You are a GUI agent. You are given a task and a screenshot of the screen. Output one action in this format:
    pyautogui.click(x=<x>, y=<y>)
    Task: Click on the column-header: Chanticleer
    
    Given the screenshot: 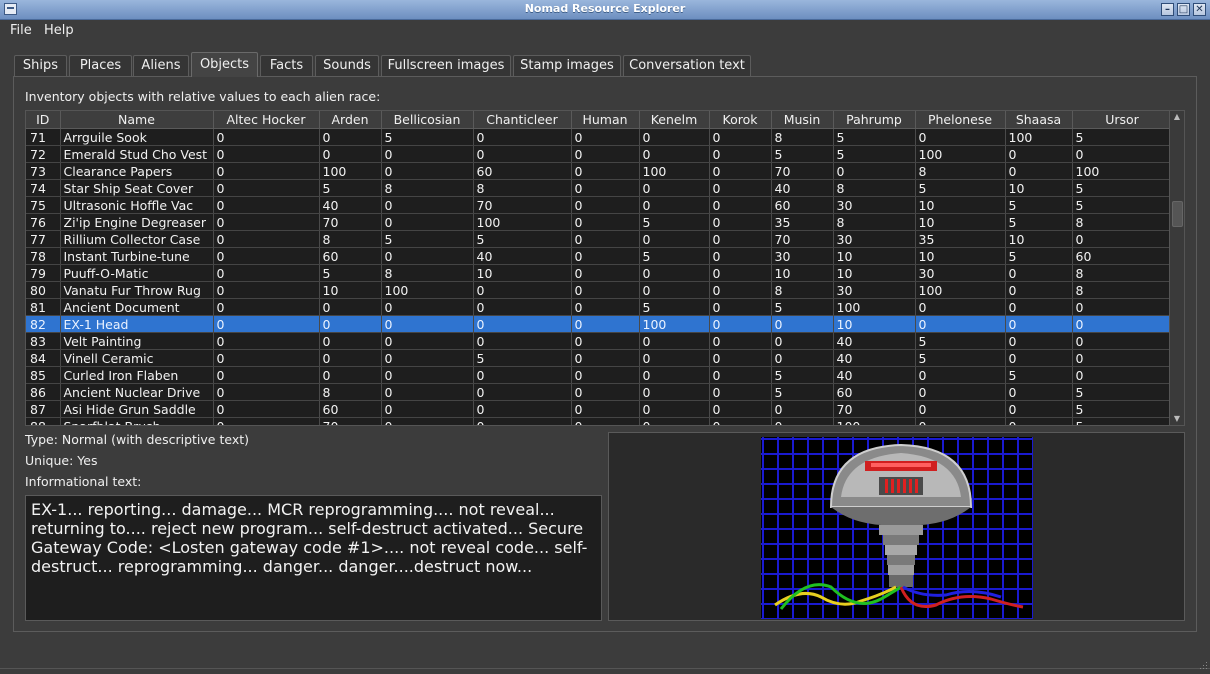 What is the action you would take?
    pyautogui.click(x=522, y=120)
    